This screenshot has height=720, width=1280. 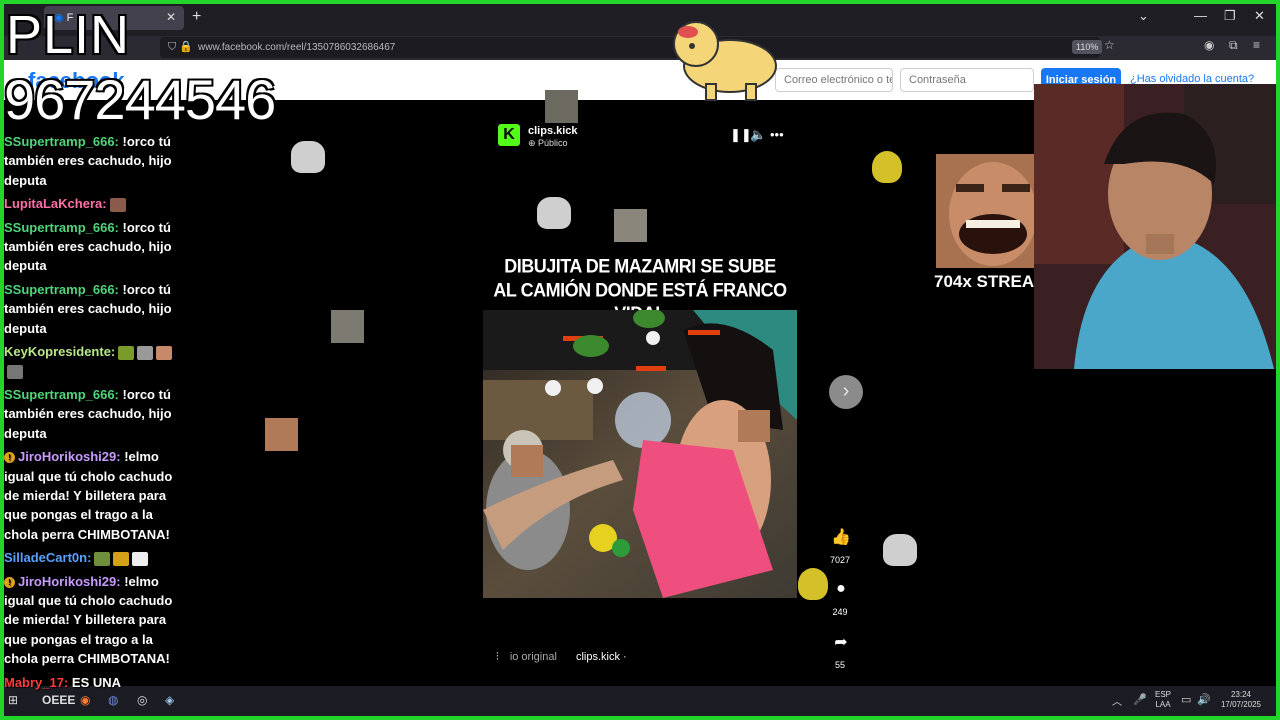 I want to click on comment-count: 249, so click(x=840, y=612).